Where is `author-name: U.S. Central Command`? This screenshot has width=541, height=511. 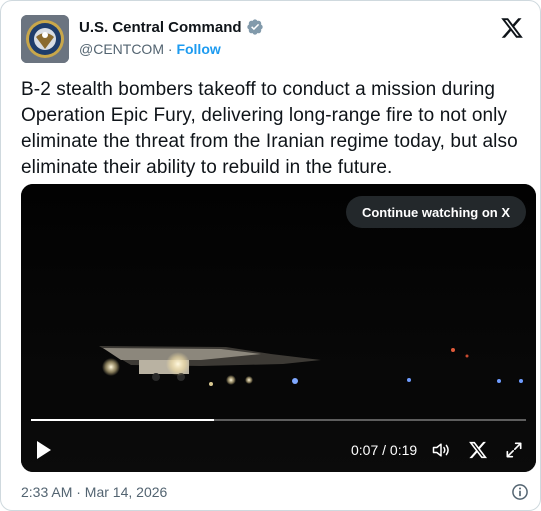
author-name: U.S. Central Command is located at coordinates (171, 27).